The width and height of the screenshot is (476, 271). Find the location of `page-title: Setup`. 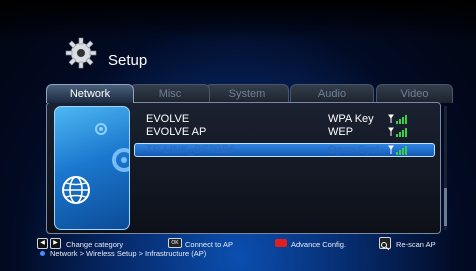

page-title: Setup is located at coordinates (128, 60).